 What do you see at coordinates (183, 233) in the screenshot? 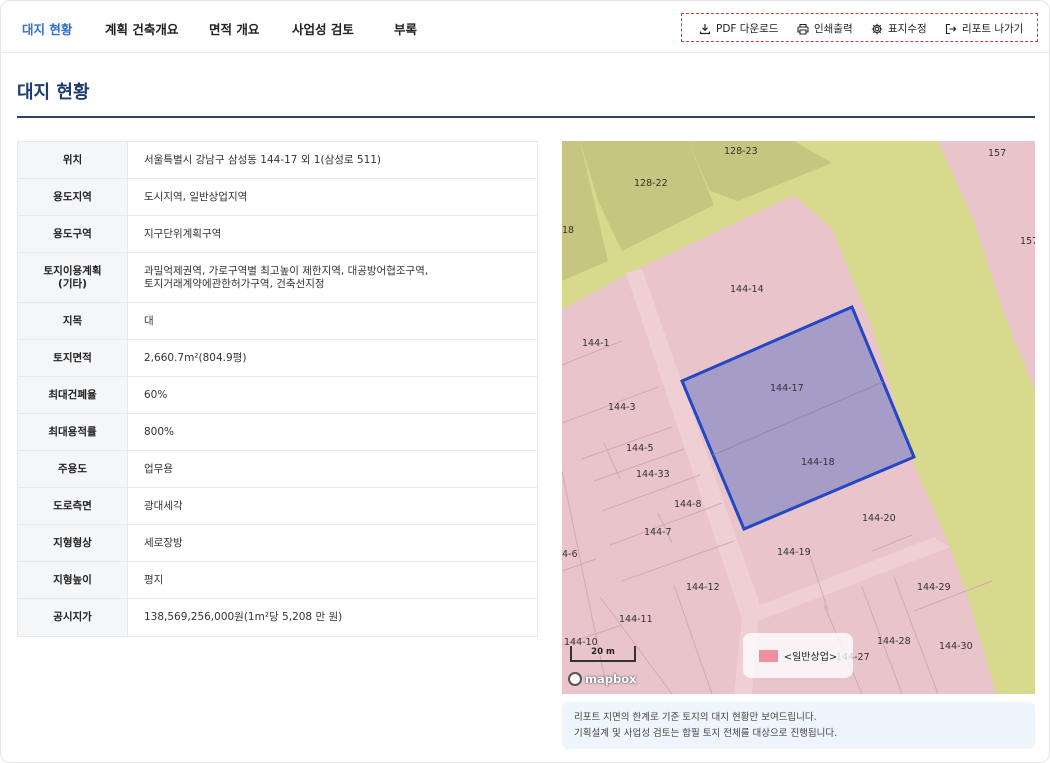
I see `row-value: 지구단위계획구역` at bounding box center [183, 233].